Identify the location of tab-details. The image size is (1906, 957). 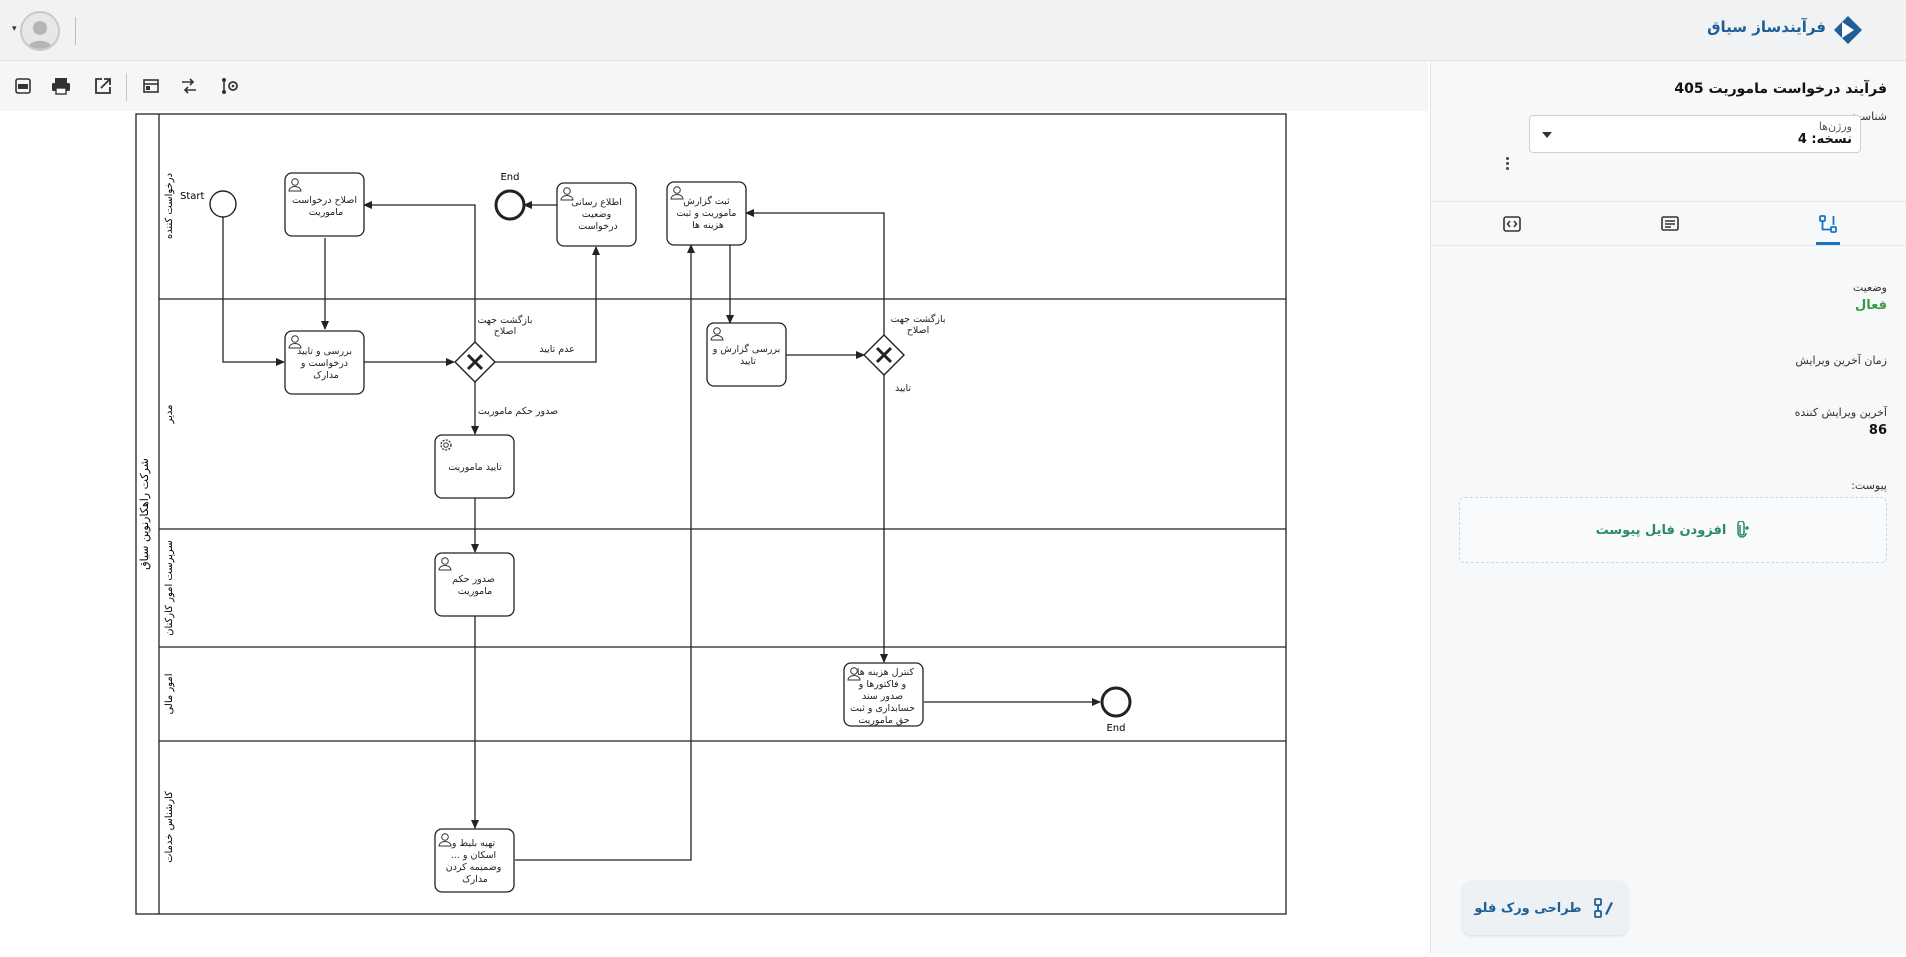
(1670, 223).